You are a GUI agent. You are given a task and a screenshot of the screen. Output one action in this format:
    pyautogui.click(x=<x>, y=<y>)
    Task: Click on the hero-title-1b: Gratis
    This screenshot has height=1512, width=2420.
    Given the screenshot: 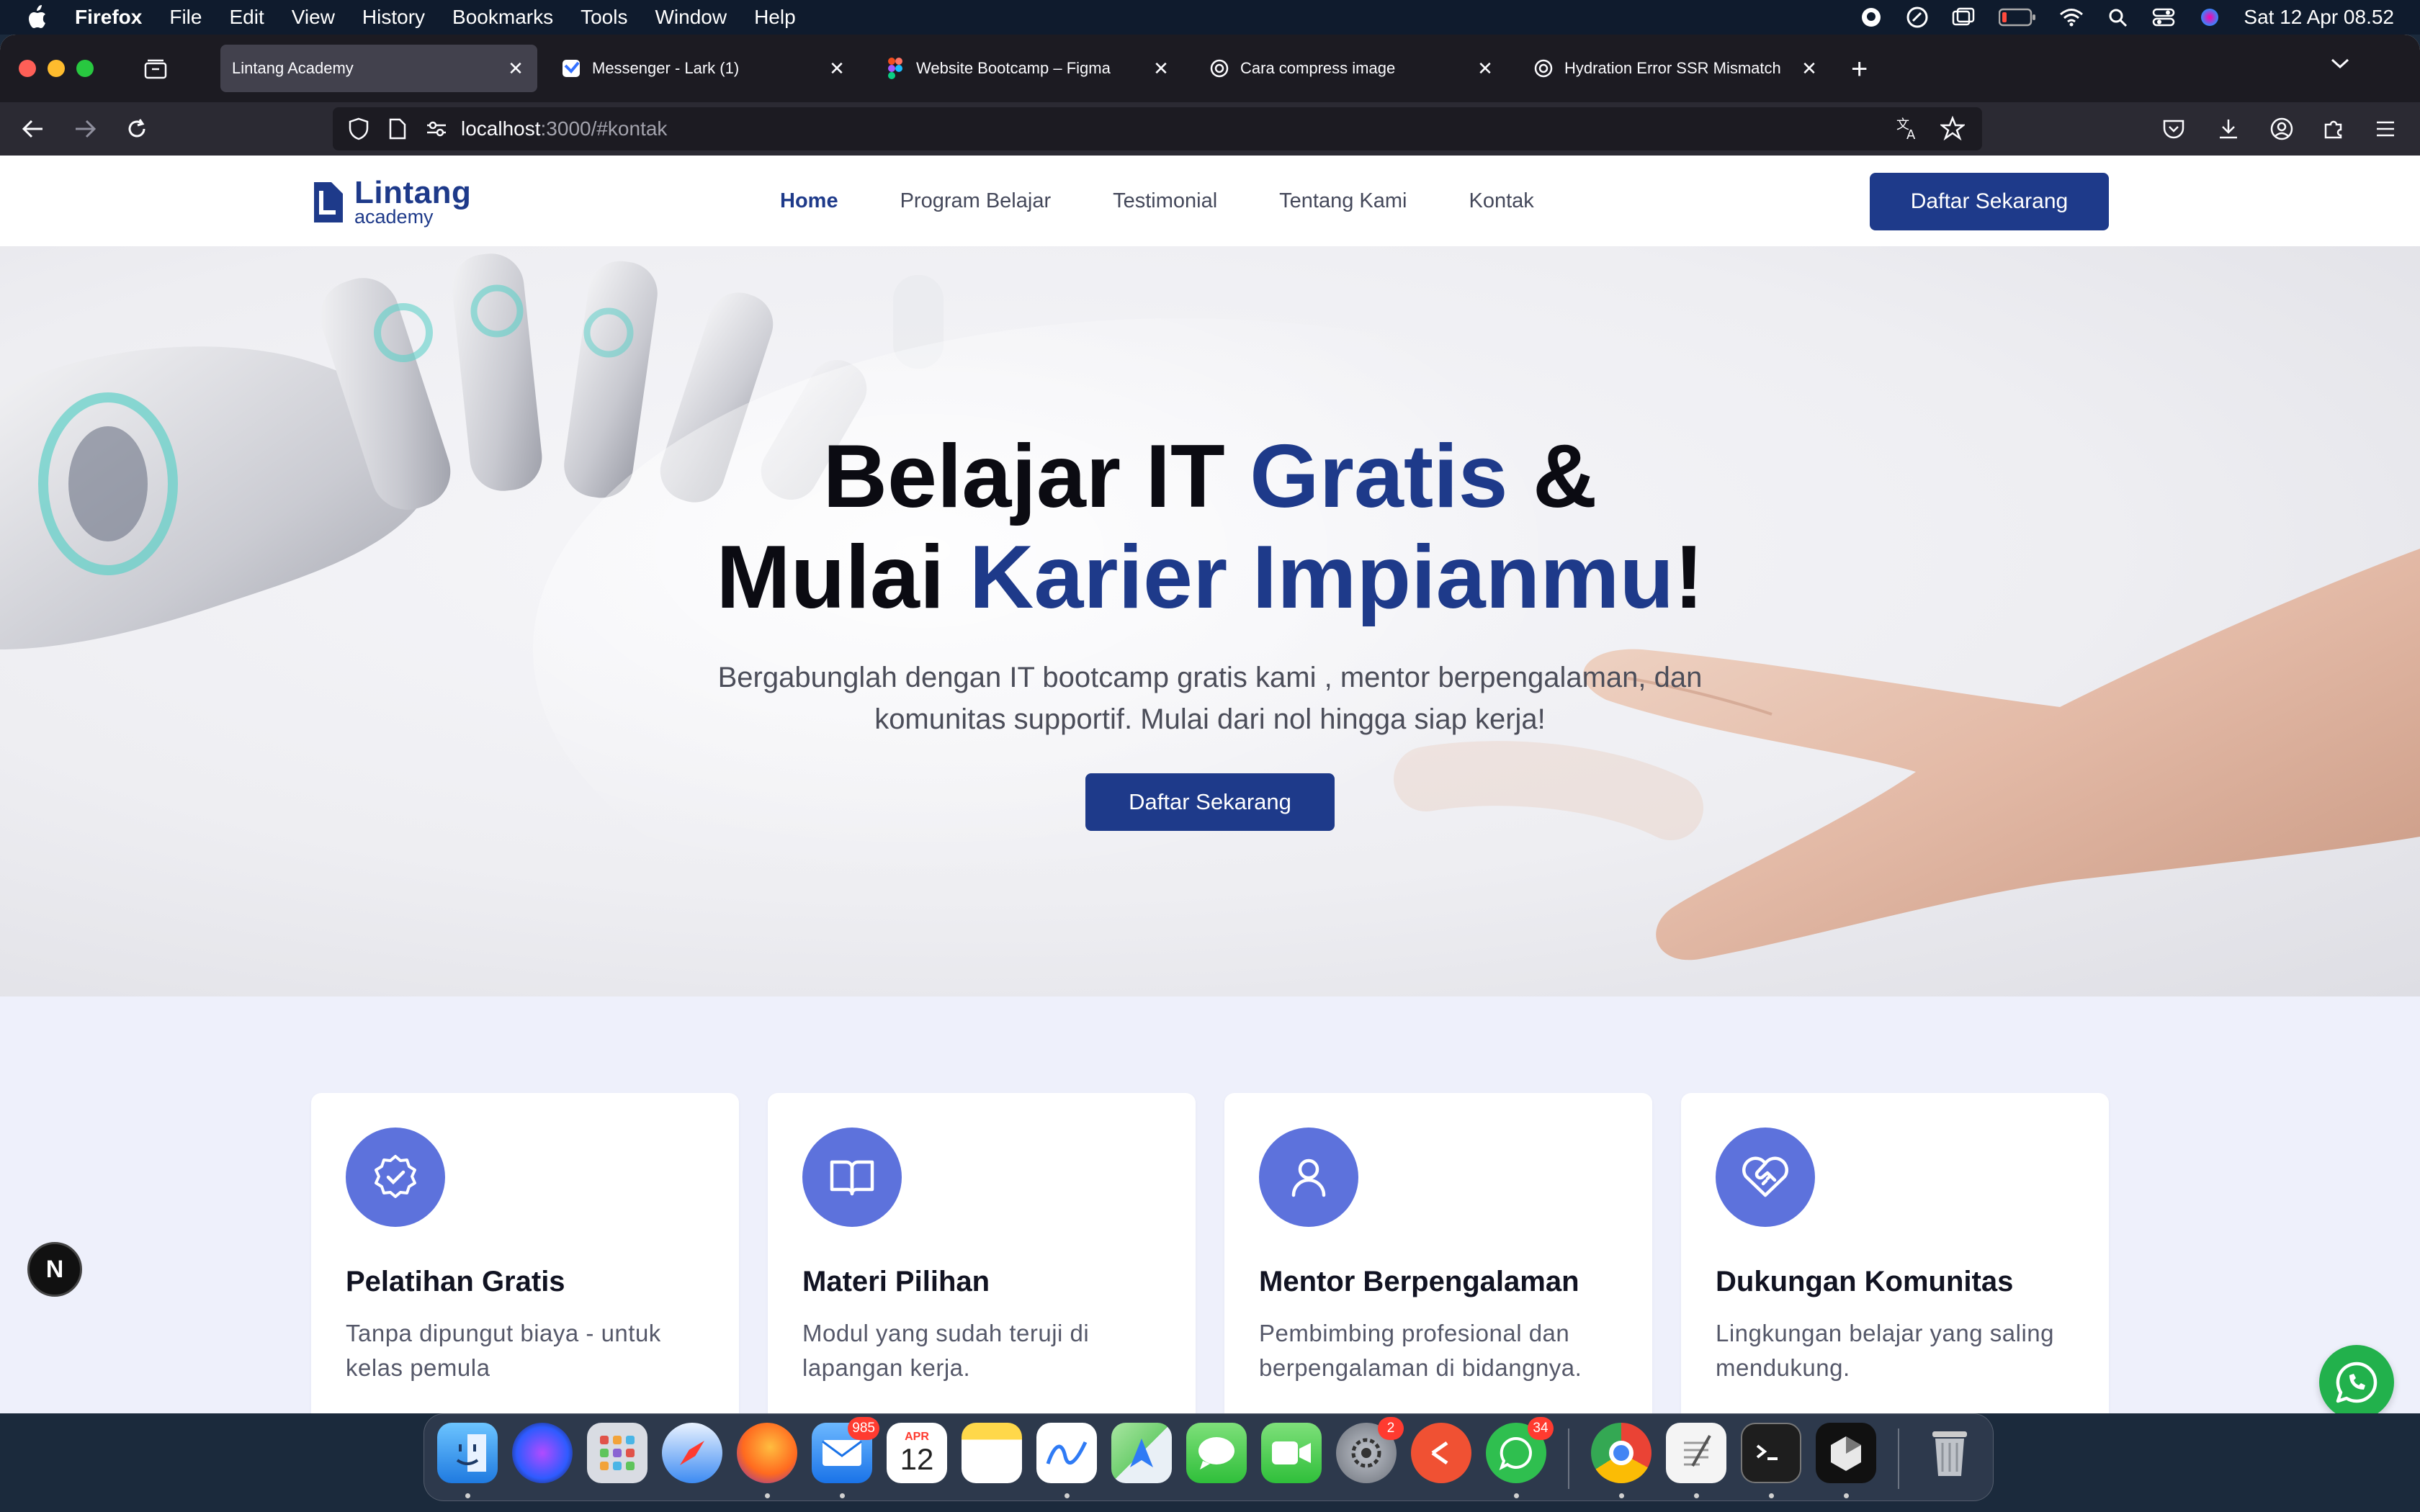 What is the action you would take?
    pyautogui.click(x=1379, y=476)
    